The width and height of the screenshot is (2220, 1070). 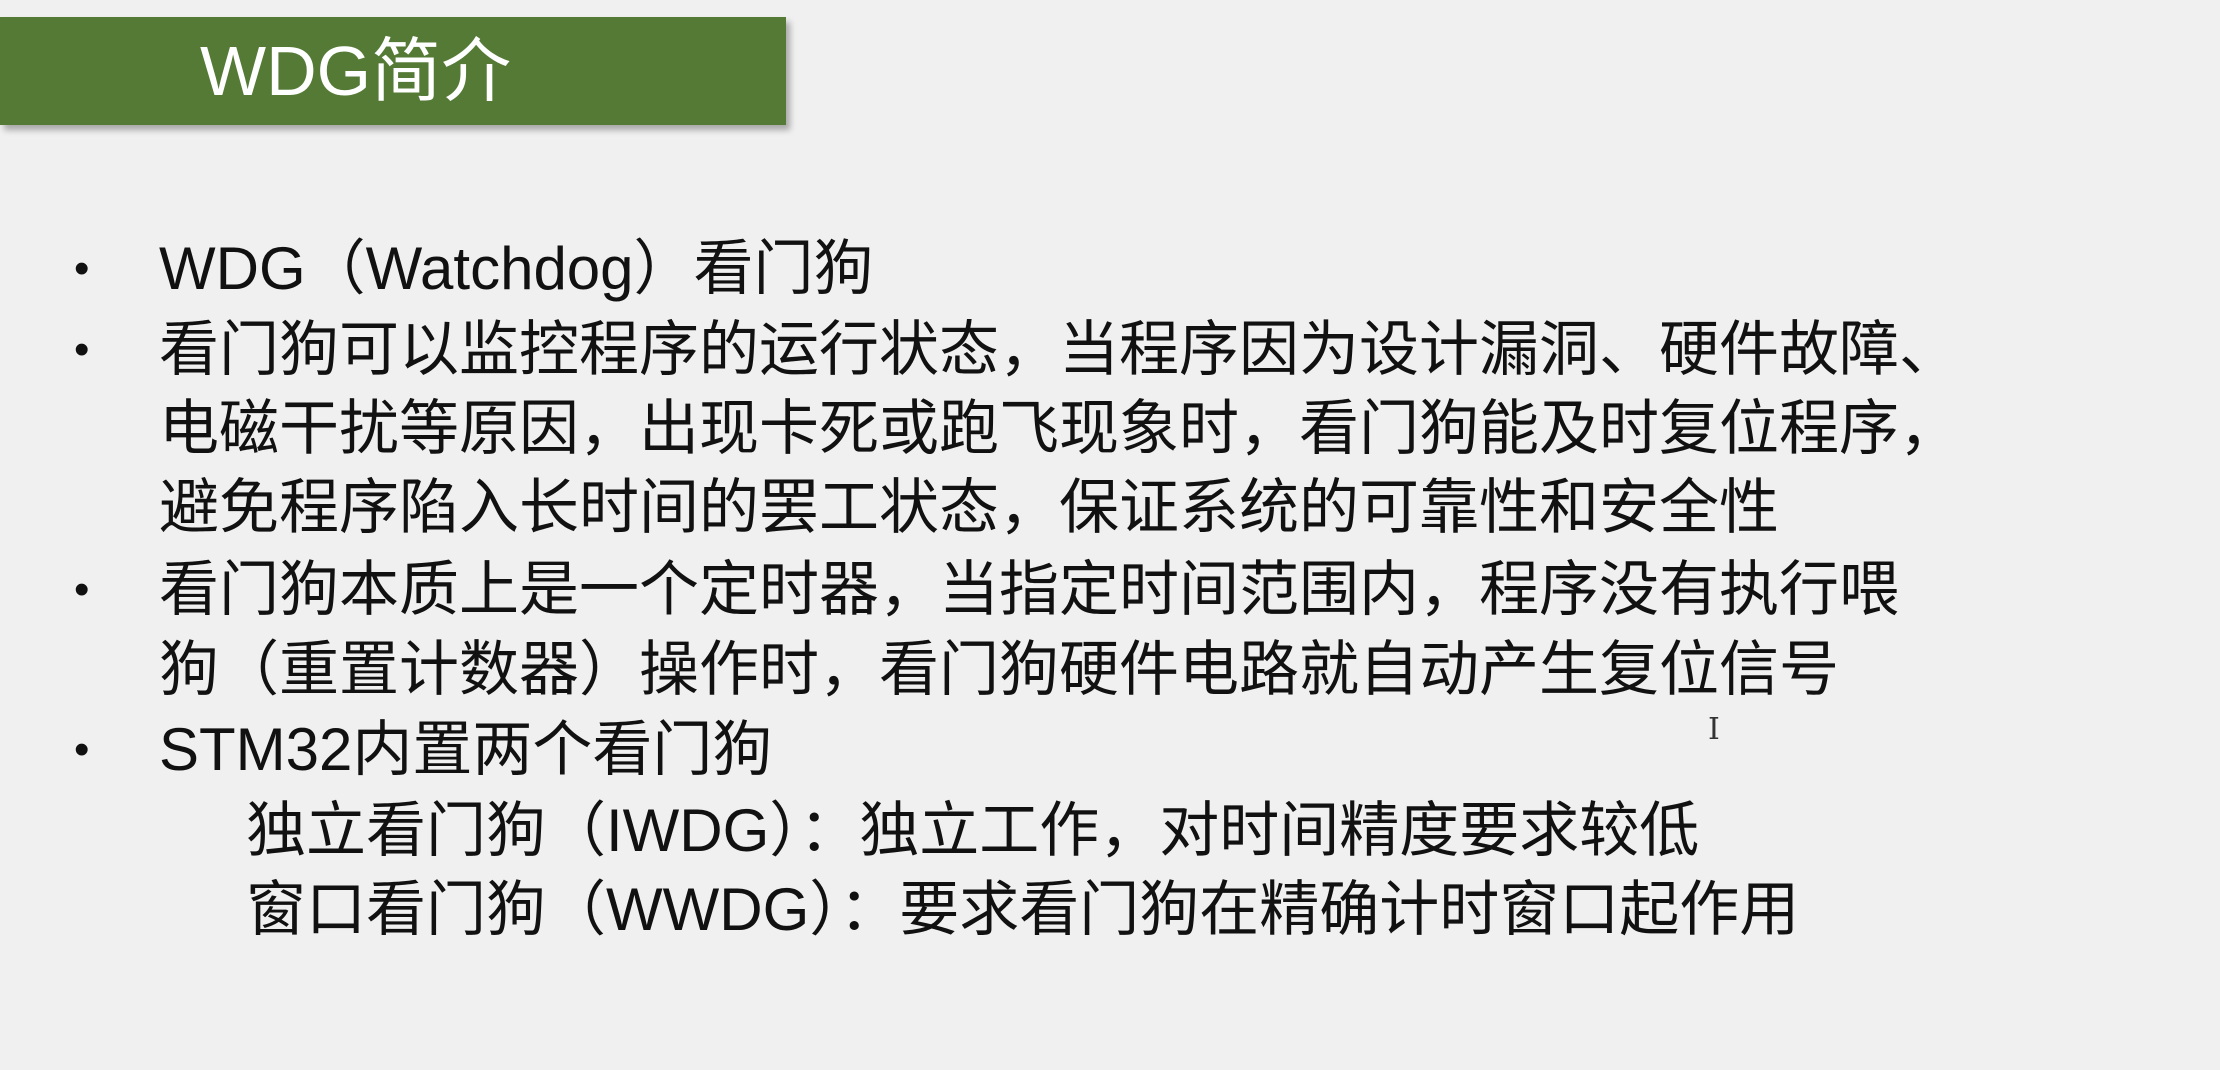 I want to click on slide-title-bar: WDG简介, so click(x=393, y=71).